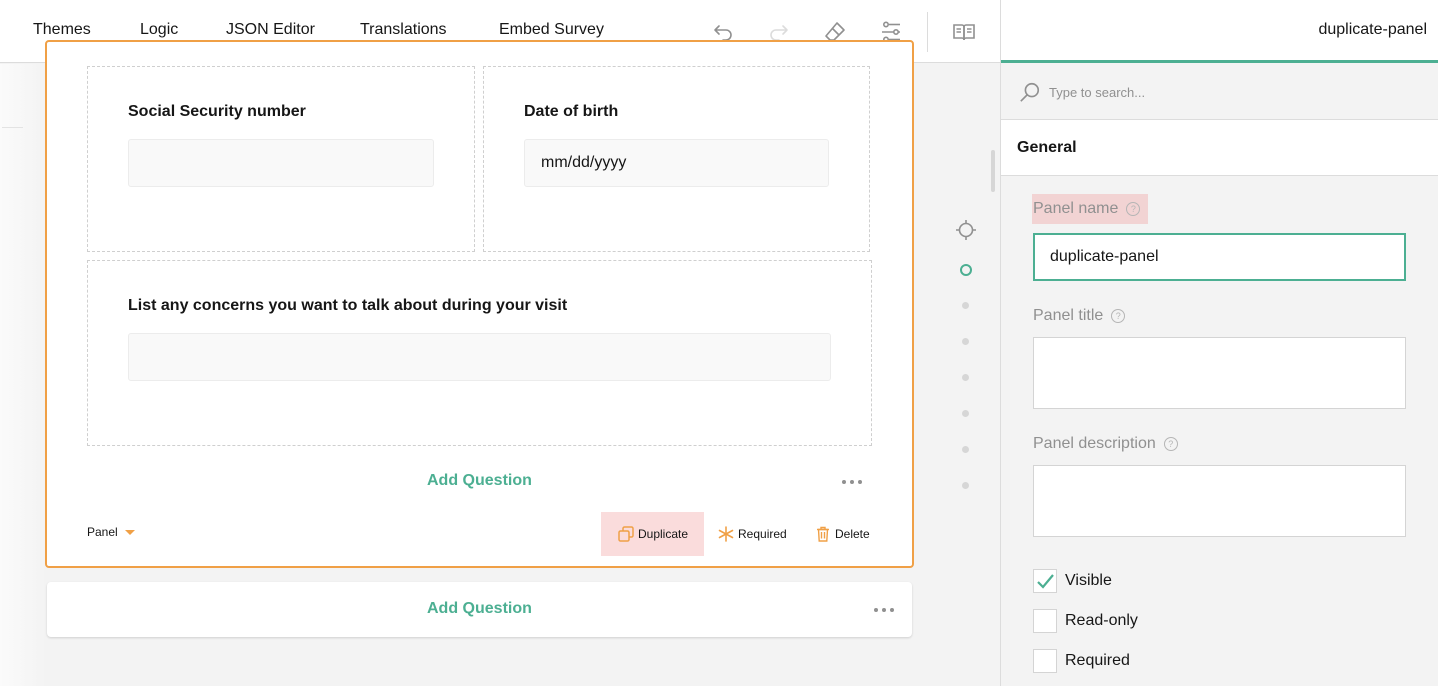  What do you see at coordinates (23, 375) in the screenshot?
I see `canvas-left-gutter` at bounding box center [23, 375].